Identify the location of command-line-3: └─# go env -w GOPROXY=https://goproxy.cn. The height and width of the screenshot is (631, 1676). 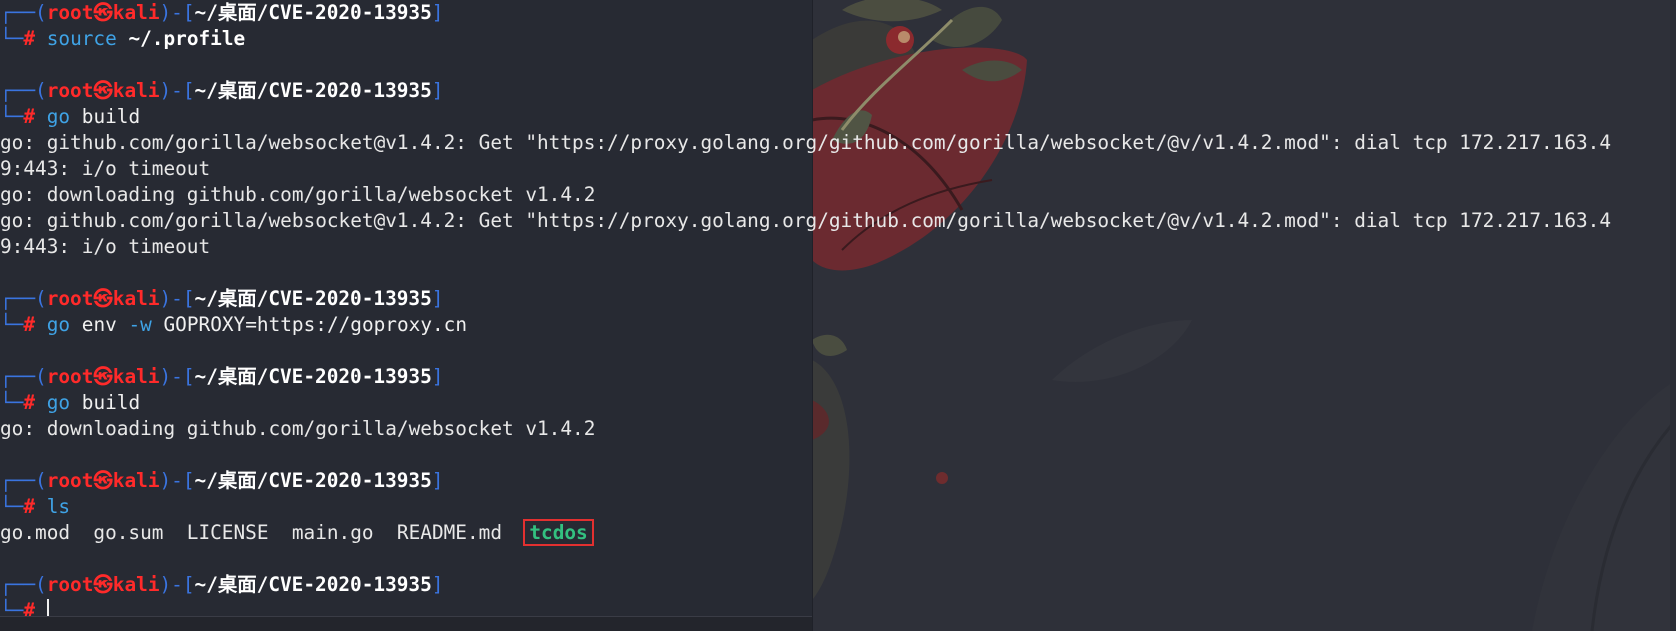
(805, 325).